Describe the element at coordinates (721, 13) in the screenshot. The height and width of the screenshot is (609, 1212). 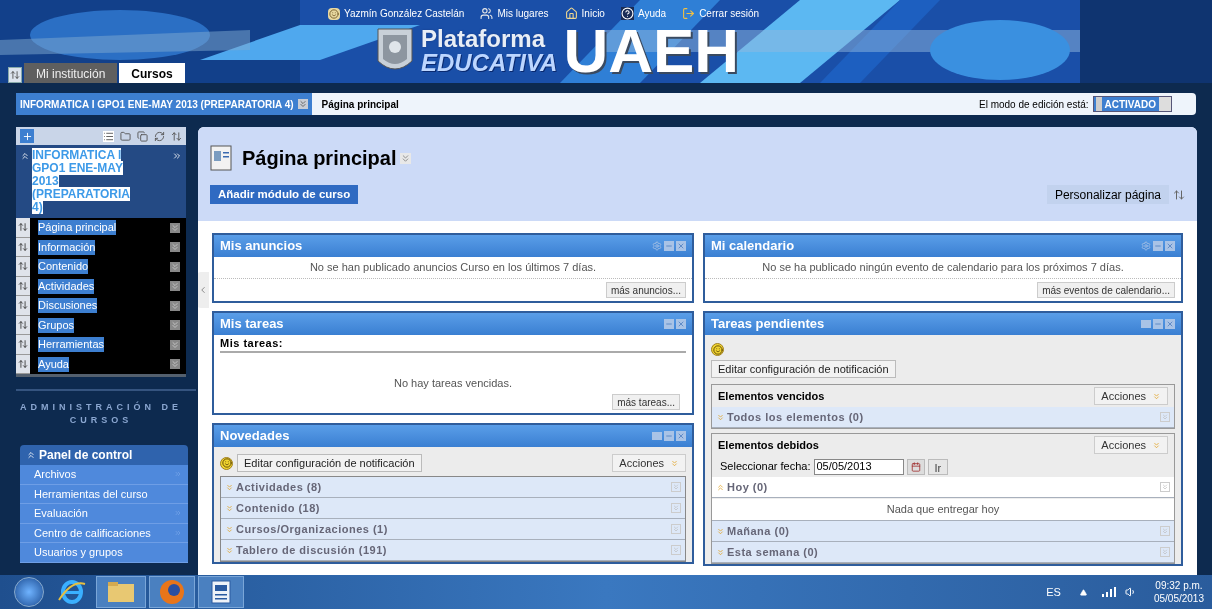
I see `header-link: Cerrar sesión` at that location.